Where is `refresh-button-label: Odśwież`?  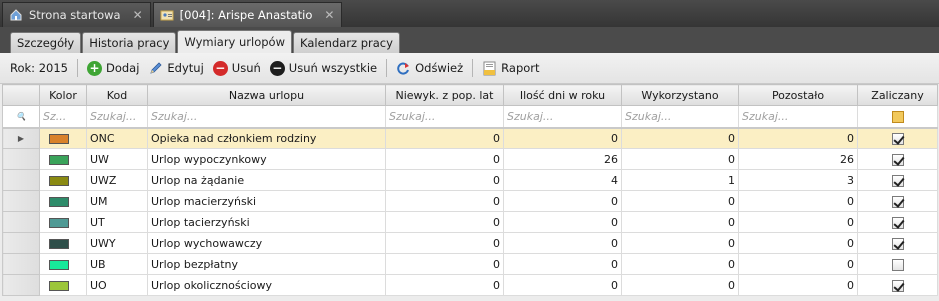 refresh-button-label: Odśwież is located at coordinates (439, 68).